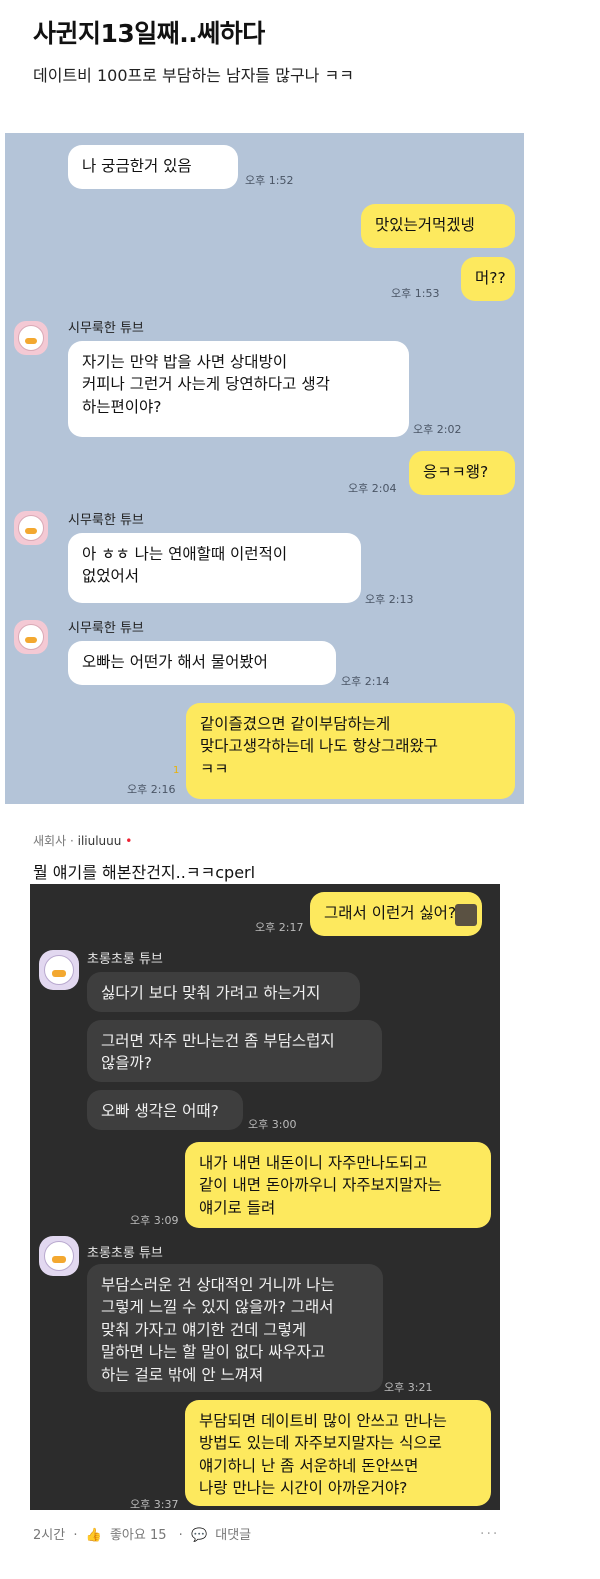 This screenshot has width=600, height=1579. I want to click on message-time: 오후 3:09, so click(154, 1220).